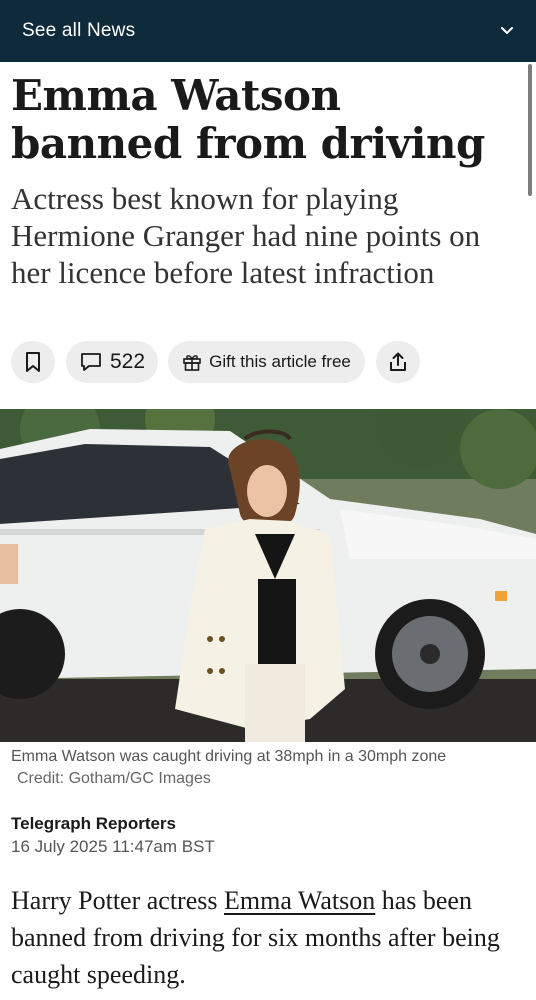 The height and width of the screenshot is (1000, 536). Describe the element at coordinates (79, 30) in the screenshot. I see `see-all-news-label: See all News` at that location.